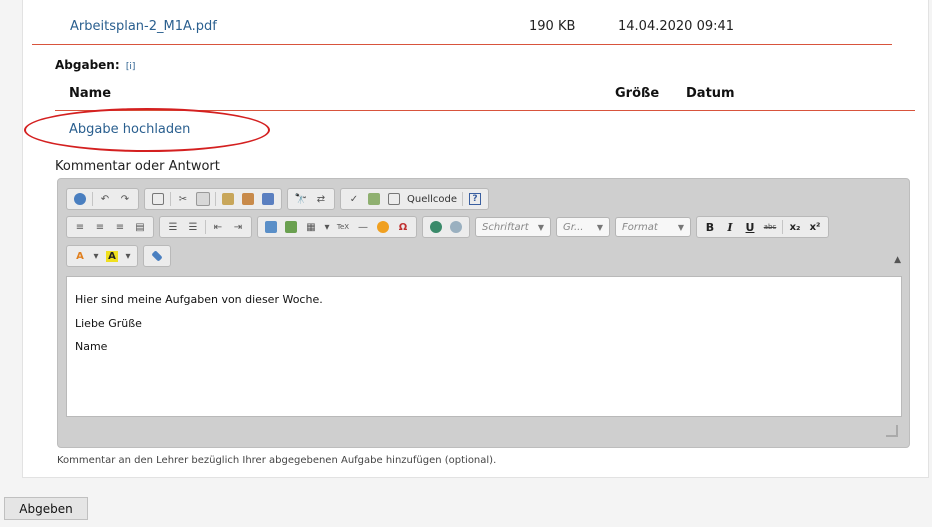  I want to click on toolbar-group-maximize: ↶ ↷, so click(102, 199).